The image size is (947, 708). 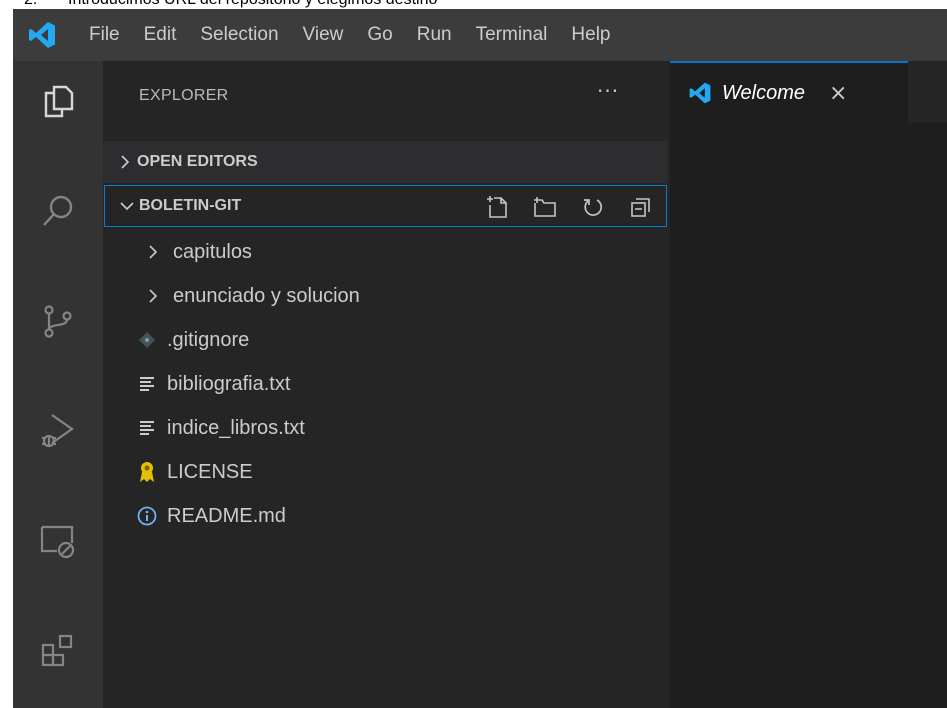 What do you see at coordinates (700, 93) in the screenshot?
I see `vscode-tab-icon` at bounding box center [700, 93].